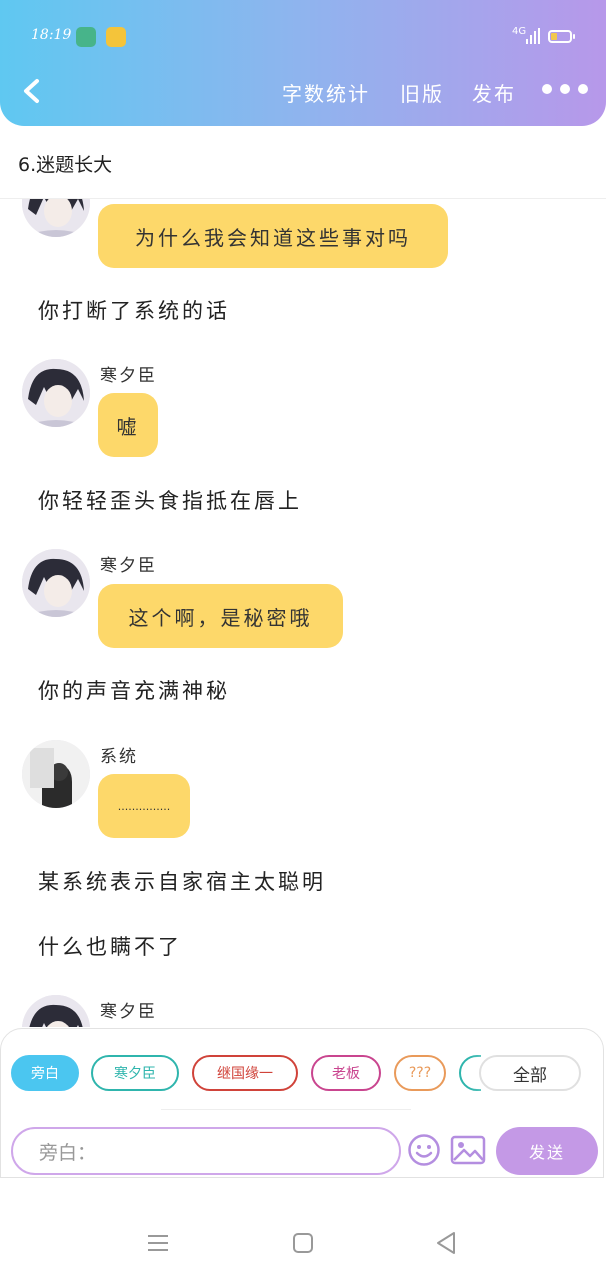  What do you see at coordinates (110, 946) in the screenshot?
I see `narration-text: 什么也瞒不了` at bounding box center [110, 946].